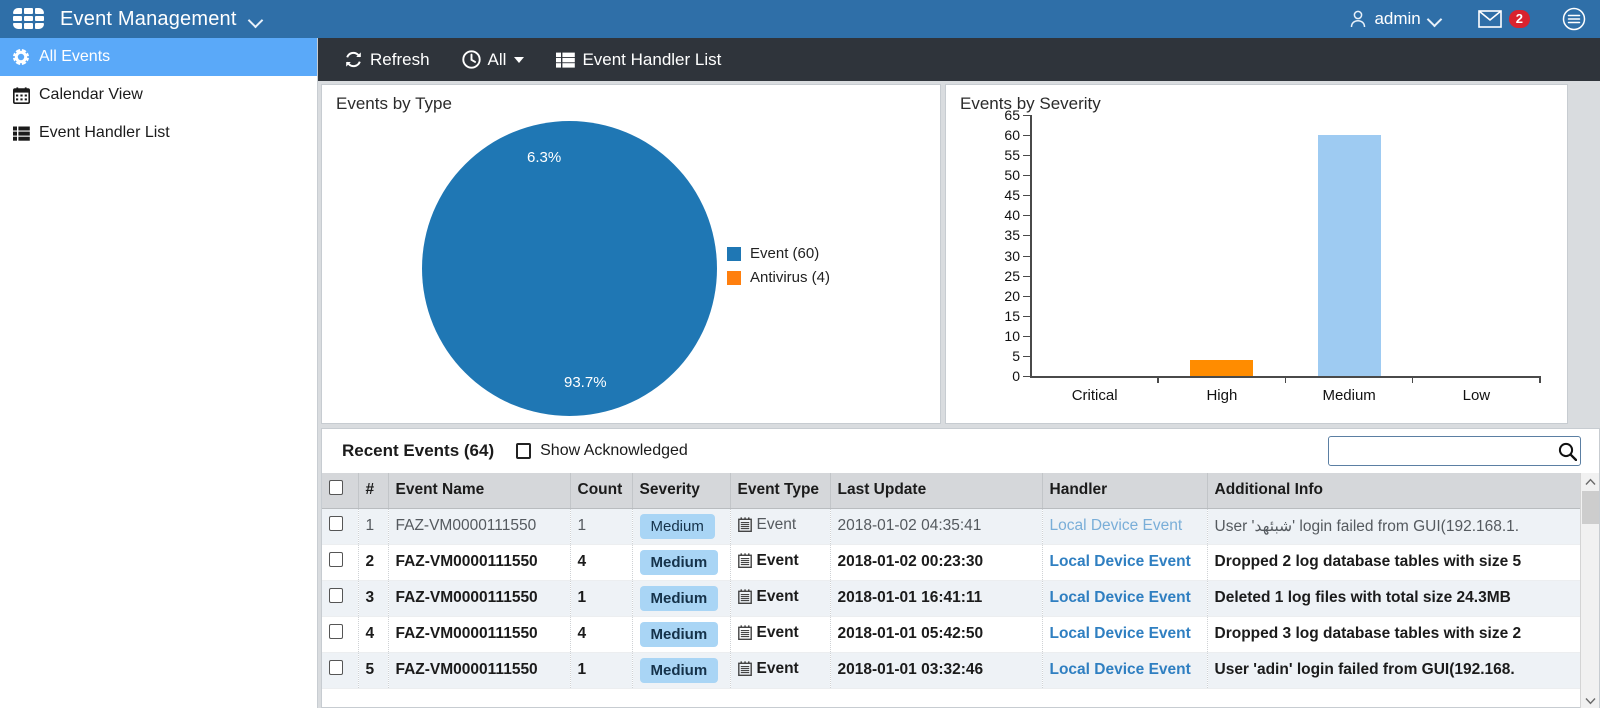 Image resolution: width=1600 pixels, height=708 pixels. I want to click on column-header-num: #, so click(373, 491).